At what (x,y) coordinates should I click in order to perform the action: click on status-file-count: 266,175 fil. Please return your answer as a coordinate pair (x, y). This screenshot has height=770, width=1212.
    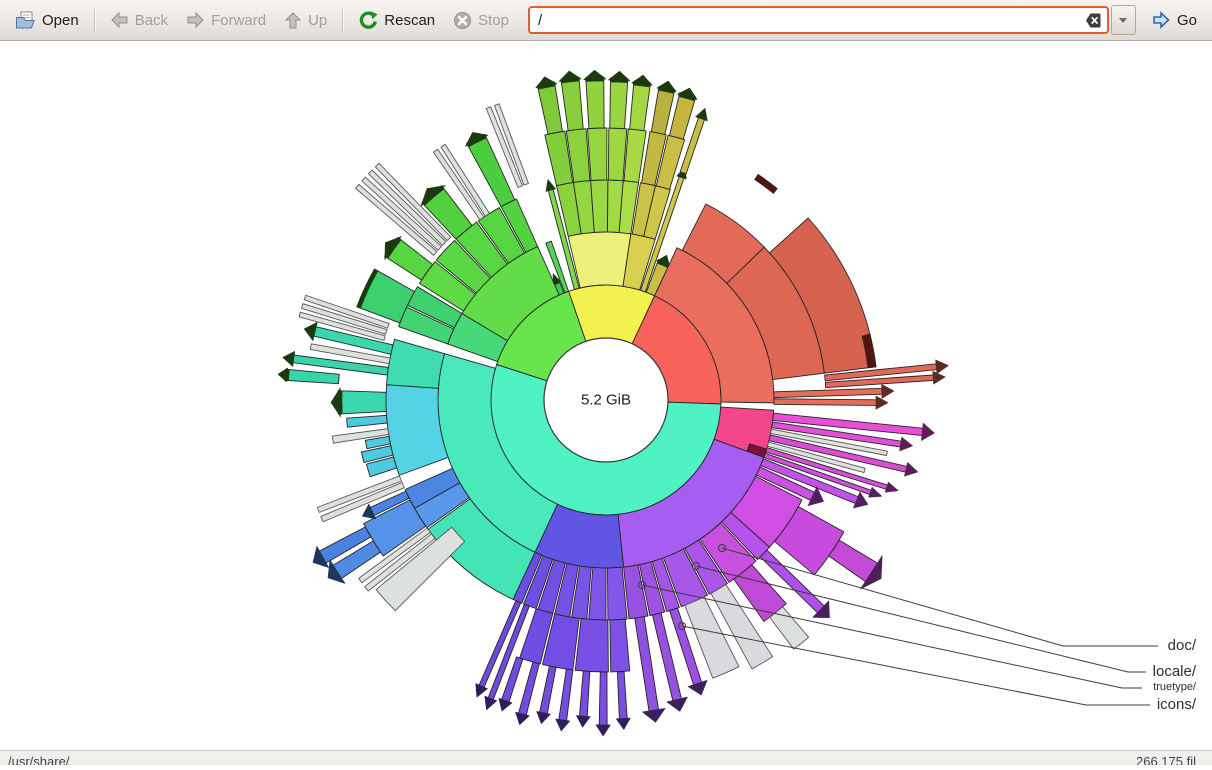
    Looking at the image, I should click on (1166, 759).